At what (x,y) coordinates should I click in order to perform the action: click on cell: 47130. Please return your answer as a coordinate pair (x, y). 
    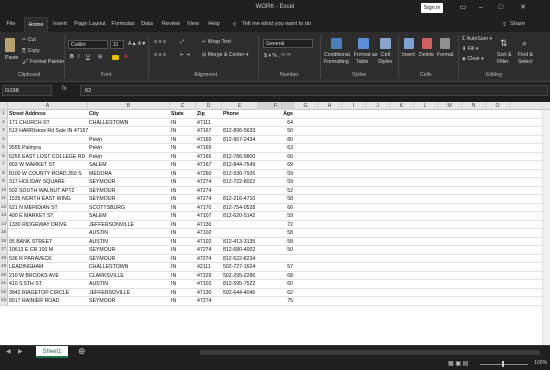
    Looking at the image, I should click on (209, 225).